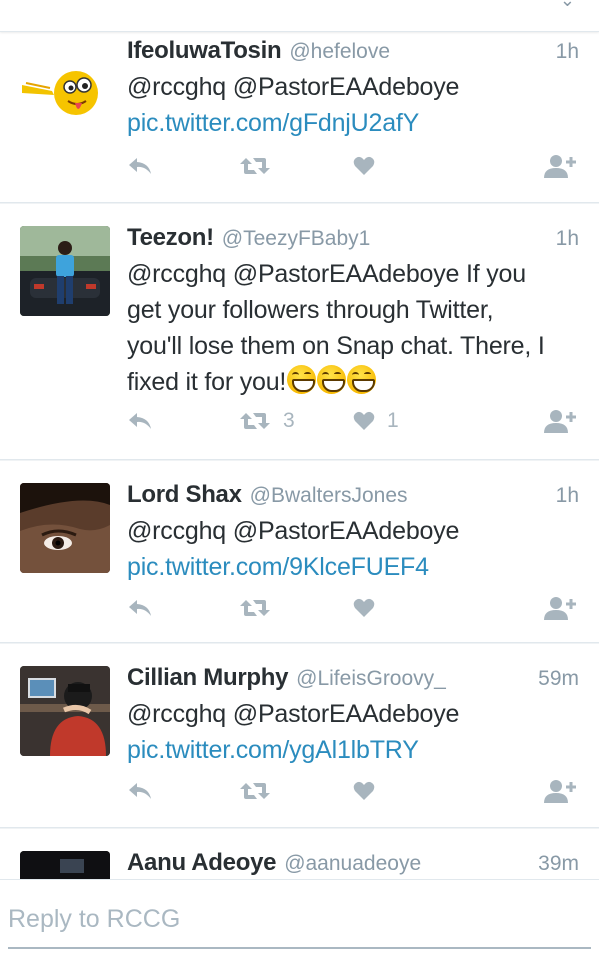  What do you see at coordinates (207, 382) in the screenshot?
I see `tweet-text-fragment: fixed it for you!` at bounding box center [207, 382].